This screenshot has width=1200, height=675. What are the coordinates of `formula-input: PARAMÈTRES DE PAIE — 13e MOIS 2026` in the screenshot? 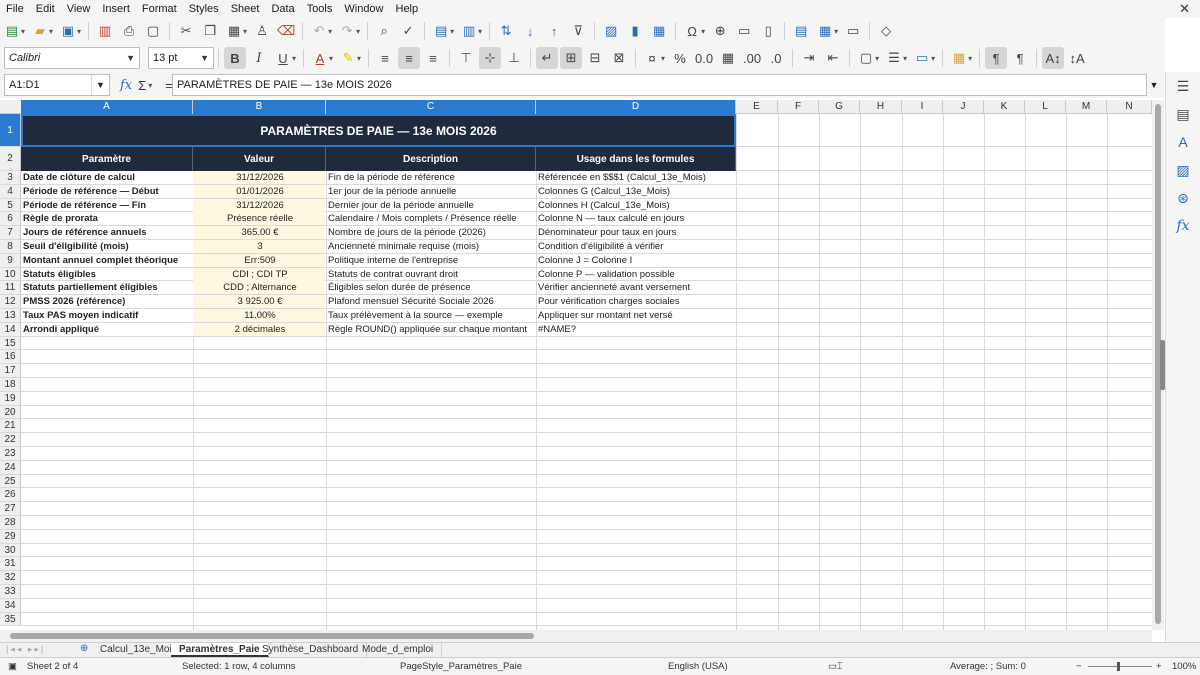 It's located at (659, 85).